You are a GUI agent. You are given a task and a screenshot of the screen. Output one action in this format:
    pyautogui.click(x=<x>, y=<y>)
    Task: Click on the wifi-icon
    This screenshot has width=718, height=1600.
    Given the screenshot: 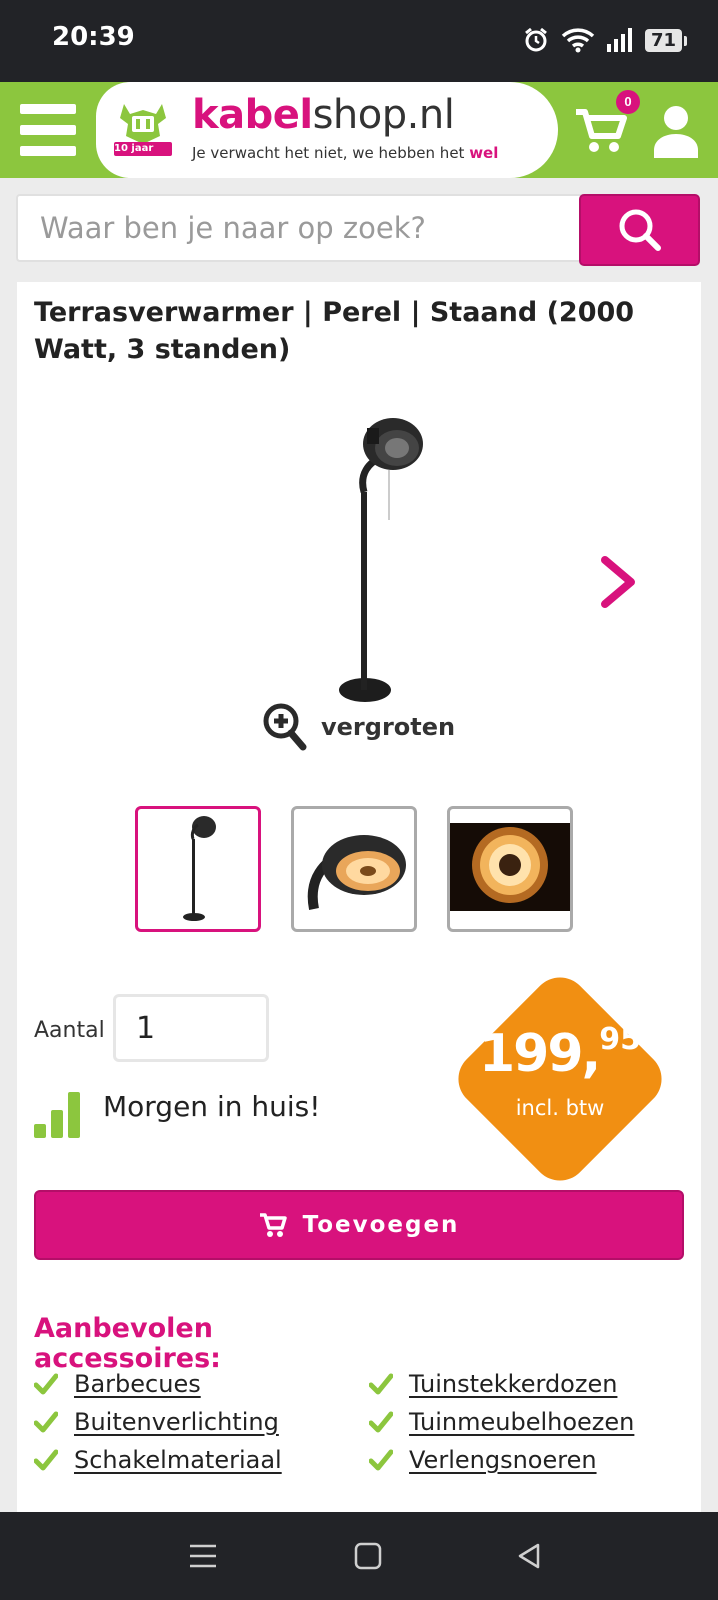 What is the action you would take?
    pyautogui.click(x=578, y=40)
    